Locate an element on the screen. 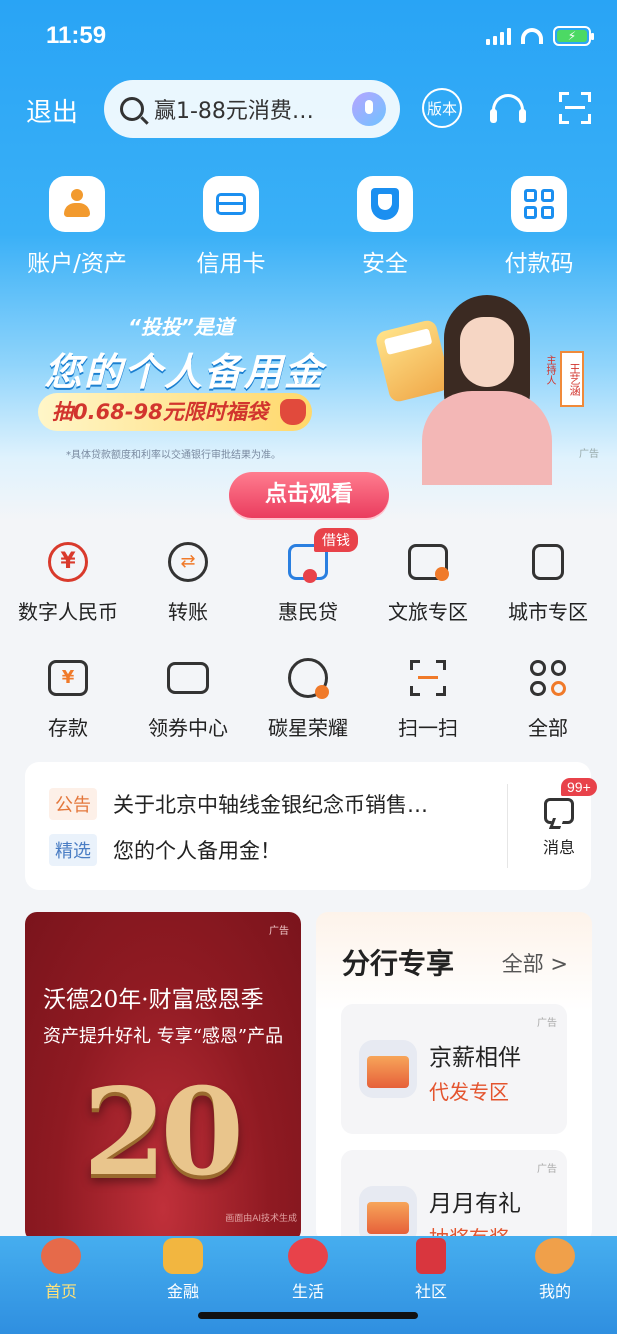  tab-label: 金融 is located at coordinates (182, 1291).